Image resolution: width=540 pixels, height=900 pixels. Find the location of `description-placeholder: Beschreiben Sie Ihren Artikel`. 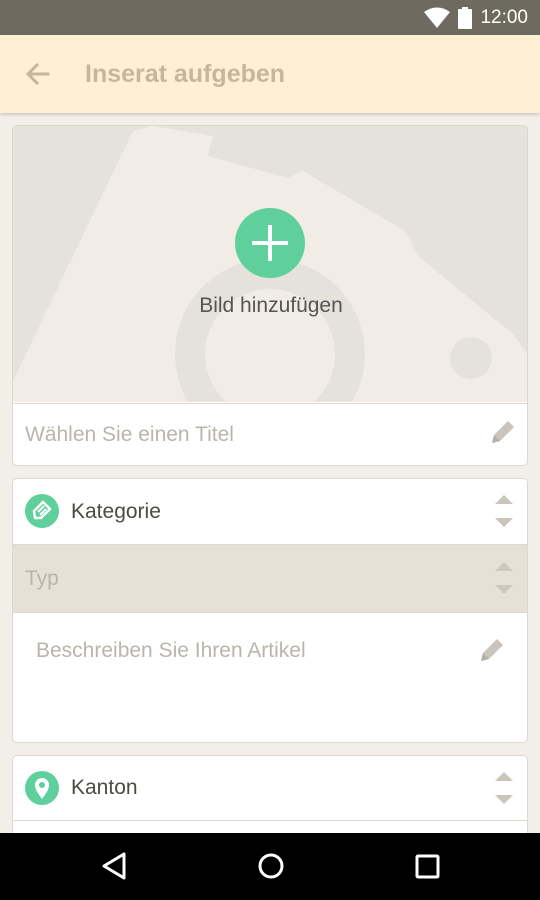

description-placeholder: Beschreiben Sie Ihren Artikel is located at coordinates (171, 650).